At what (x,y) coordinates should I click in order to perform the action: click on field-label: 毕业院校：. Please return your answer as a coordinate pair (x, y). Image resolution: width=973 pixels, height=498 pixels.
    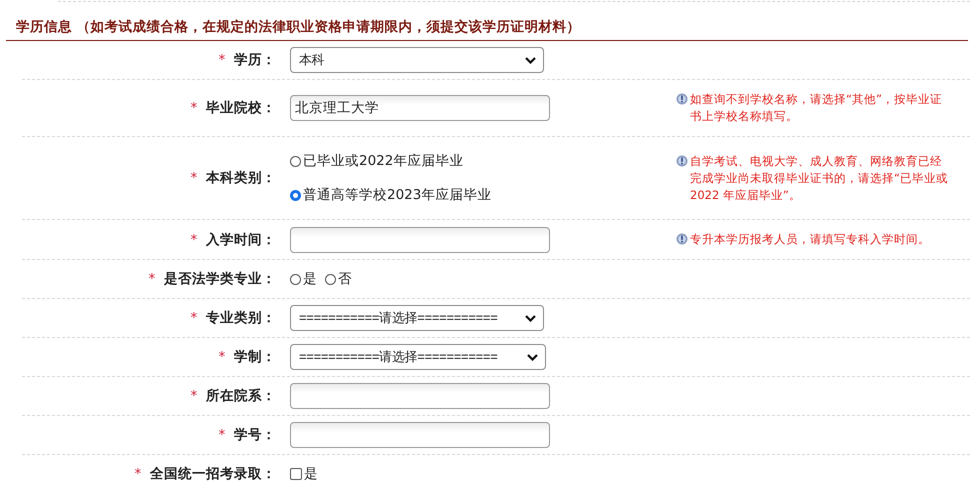
    Looking at the image, I should click on (241, 108).